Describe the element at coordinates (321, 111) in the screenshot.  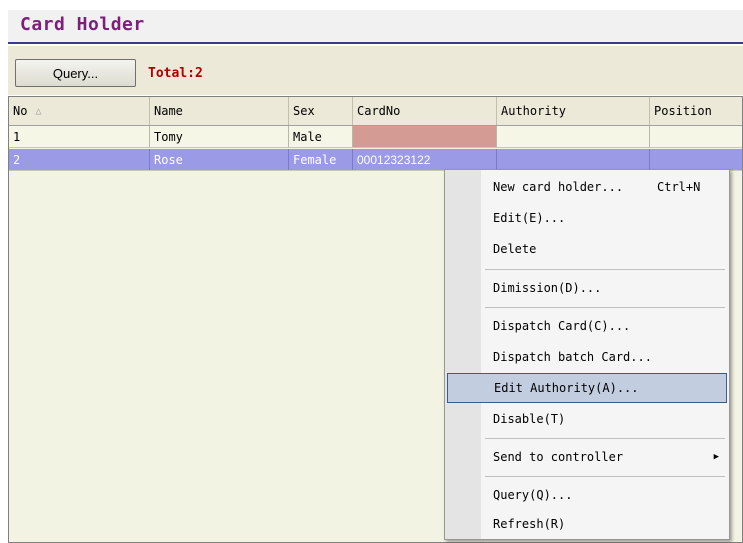
I see `column-header-sex: Sex` at that location.